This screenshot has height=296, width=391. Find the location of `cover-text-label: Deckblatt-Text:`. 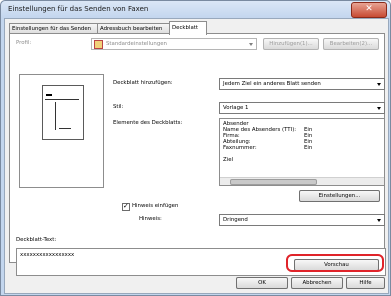

cover-text-label: Deckblatt-Text: is located at coordinates (36, 240).